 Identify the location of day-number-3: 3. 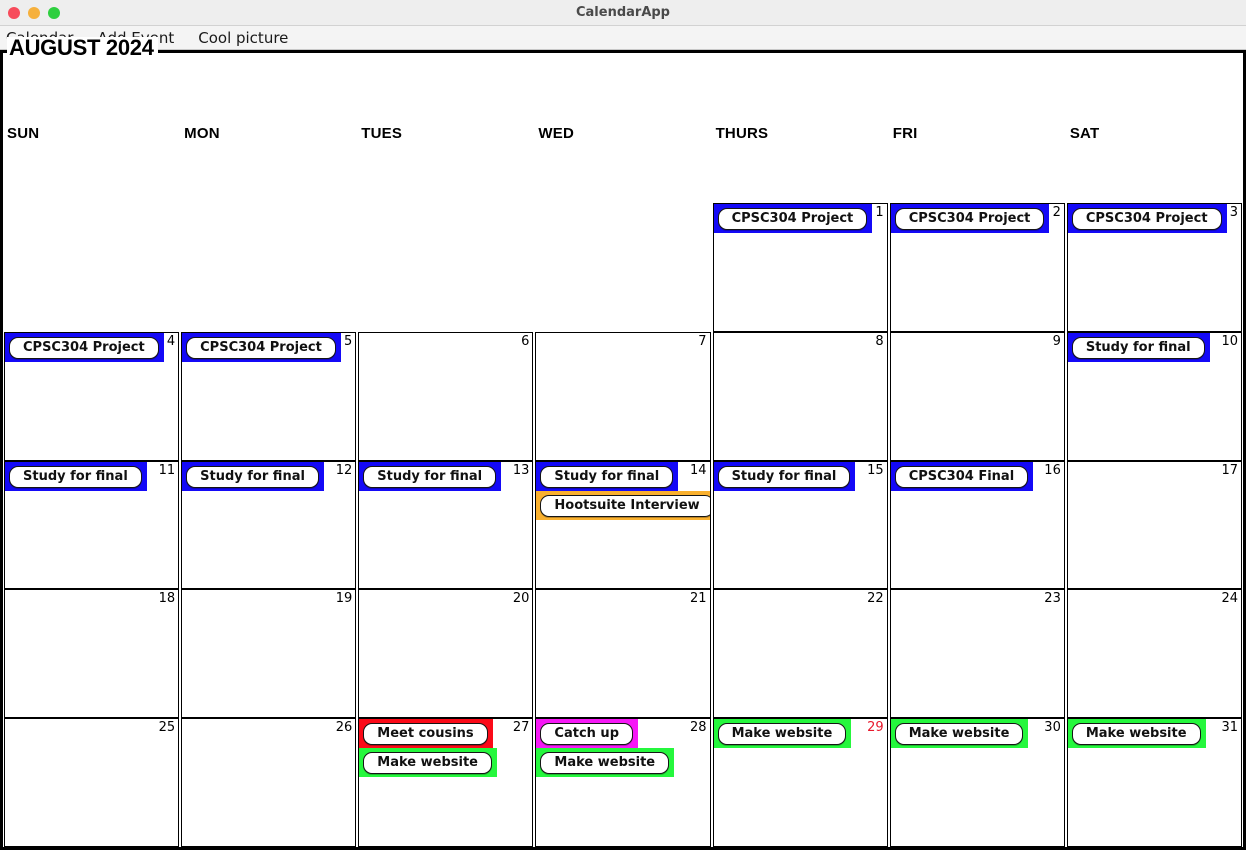
(1233, 212).